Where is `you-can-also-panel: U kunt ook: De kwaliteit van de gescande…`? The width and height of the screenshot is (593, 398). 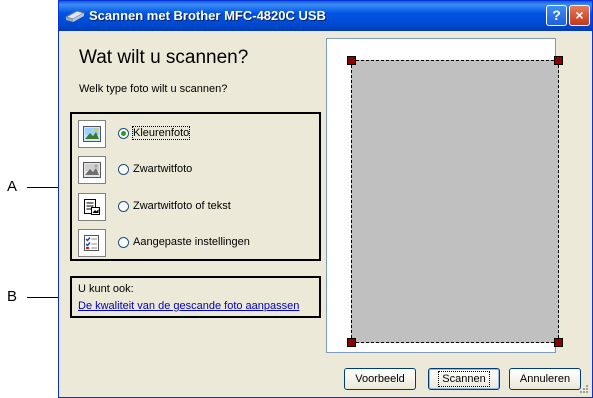
you-can-also-panel: U kunt ook: De kwaliteit van de gescande… is located at coordinates (195, 297).